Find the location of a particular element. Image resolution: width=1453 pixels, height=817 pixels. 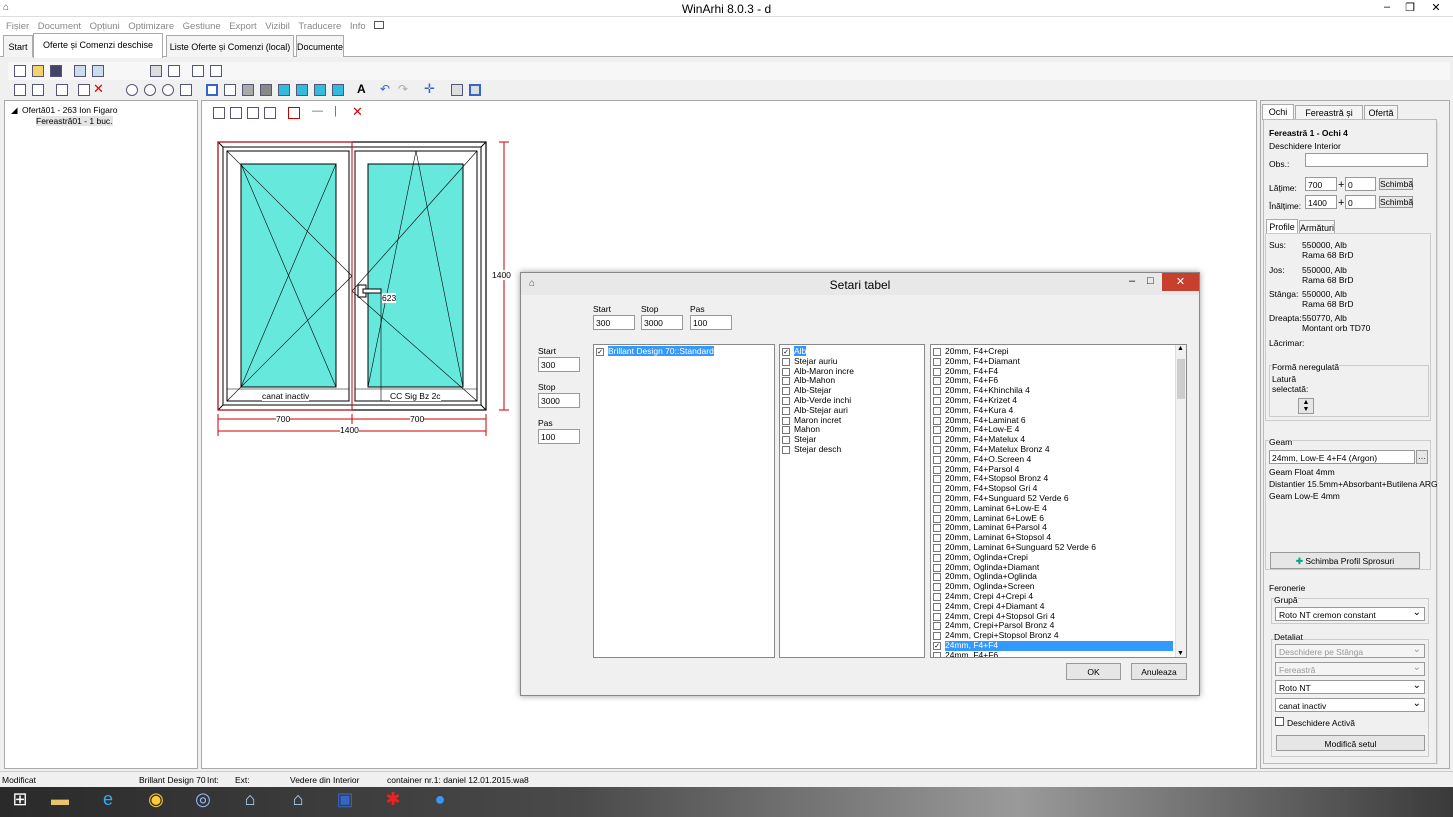

menu-info: Info is located at coordinates (358, 26).